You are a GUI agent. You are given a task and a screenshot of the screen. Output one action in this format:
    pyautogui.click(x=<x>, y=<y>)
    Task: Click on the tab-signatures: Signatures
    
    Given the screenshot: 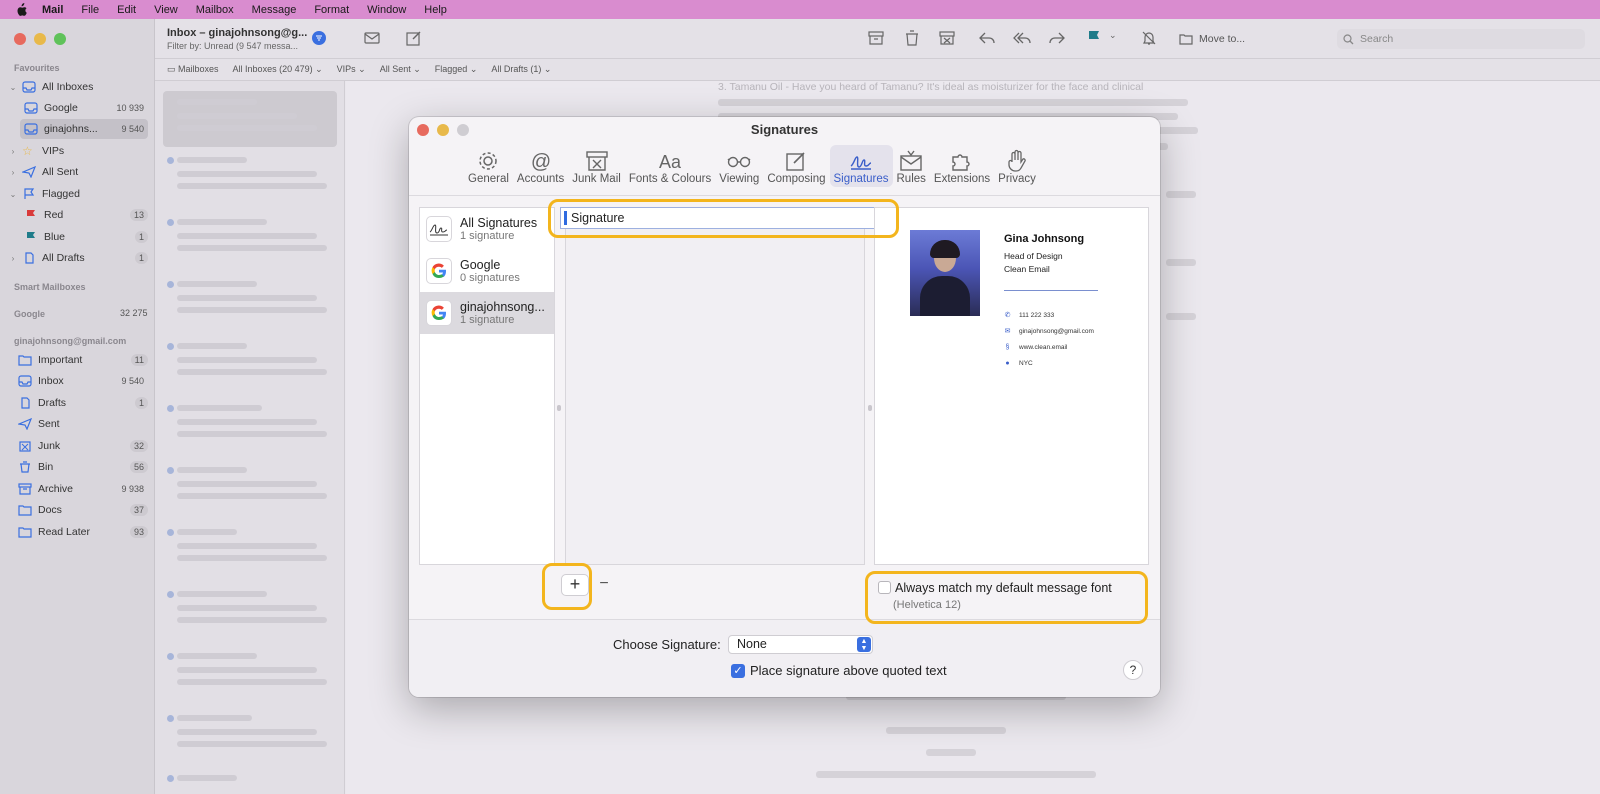 What is the action you would take?
    pyautogui.click(x=861, y=166)
    